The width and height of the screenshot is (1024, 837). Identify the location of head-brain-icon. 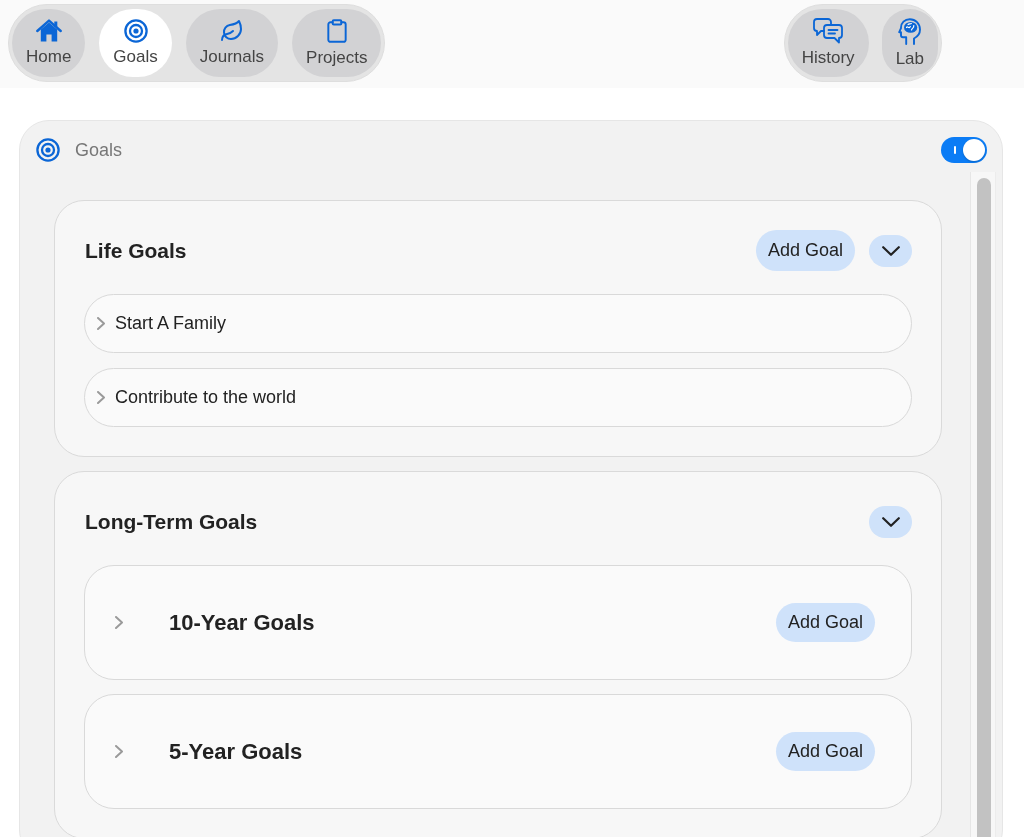
(909, 31).